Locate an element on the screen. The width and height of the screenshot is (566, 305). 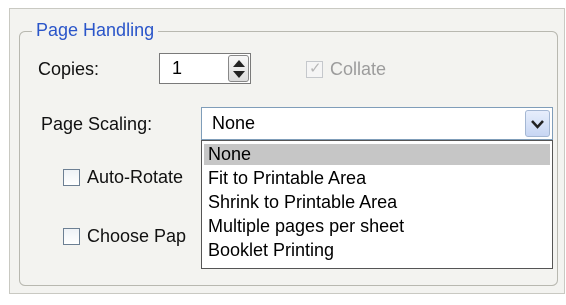
copies-stepper is located at coordinates (238, 68).